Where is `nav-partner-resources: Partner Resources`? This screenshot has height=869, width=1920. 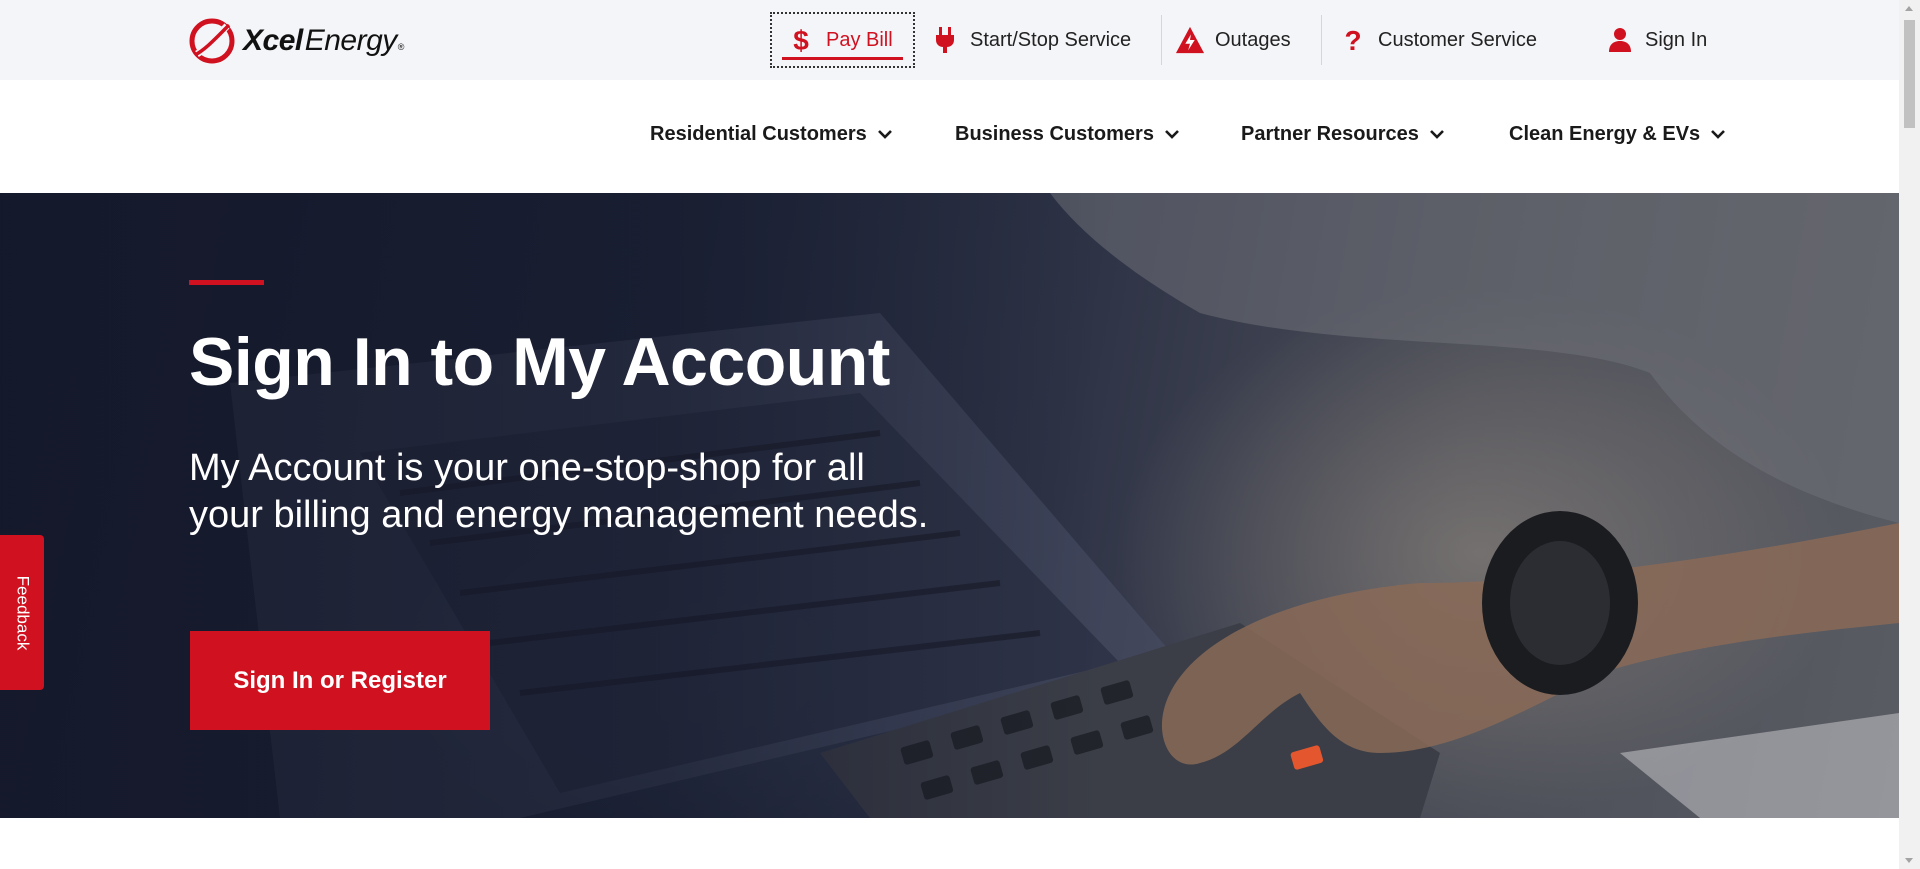 nav-partner-resources: Partner Resources is located at coordinates (1343, 134).